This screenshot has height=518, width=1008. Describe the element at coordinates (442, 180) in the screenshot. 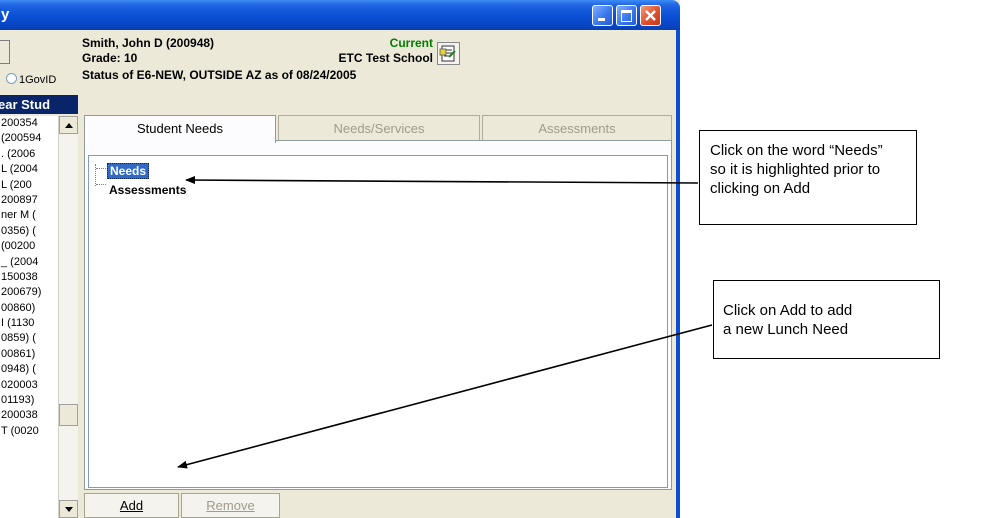

I see `arrow-to-needs` at that location.